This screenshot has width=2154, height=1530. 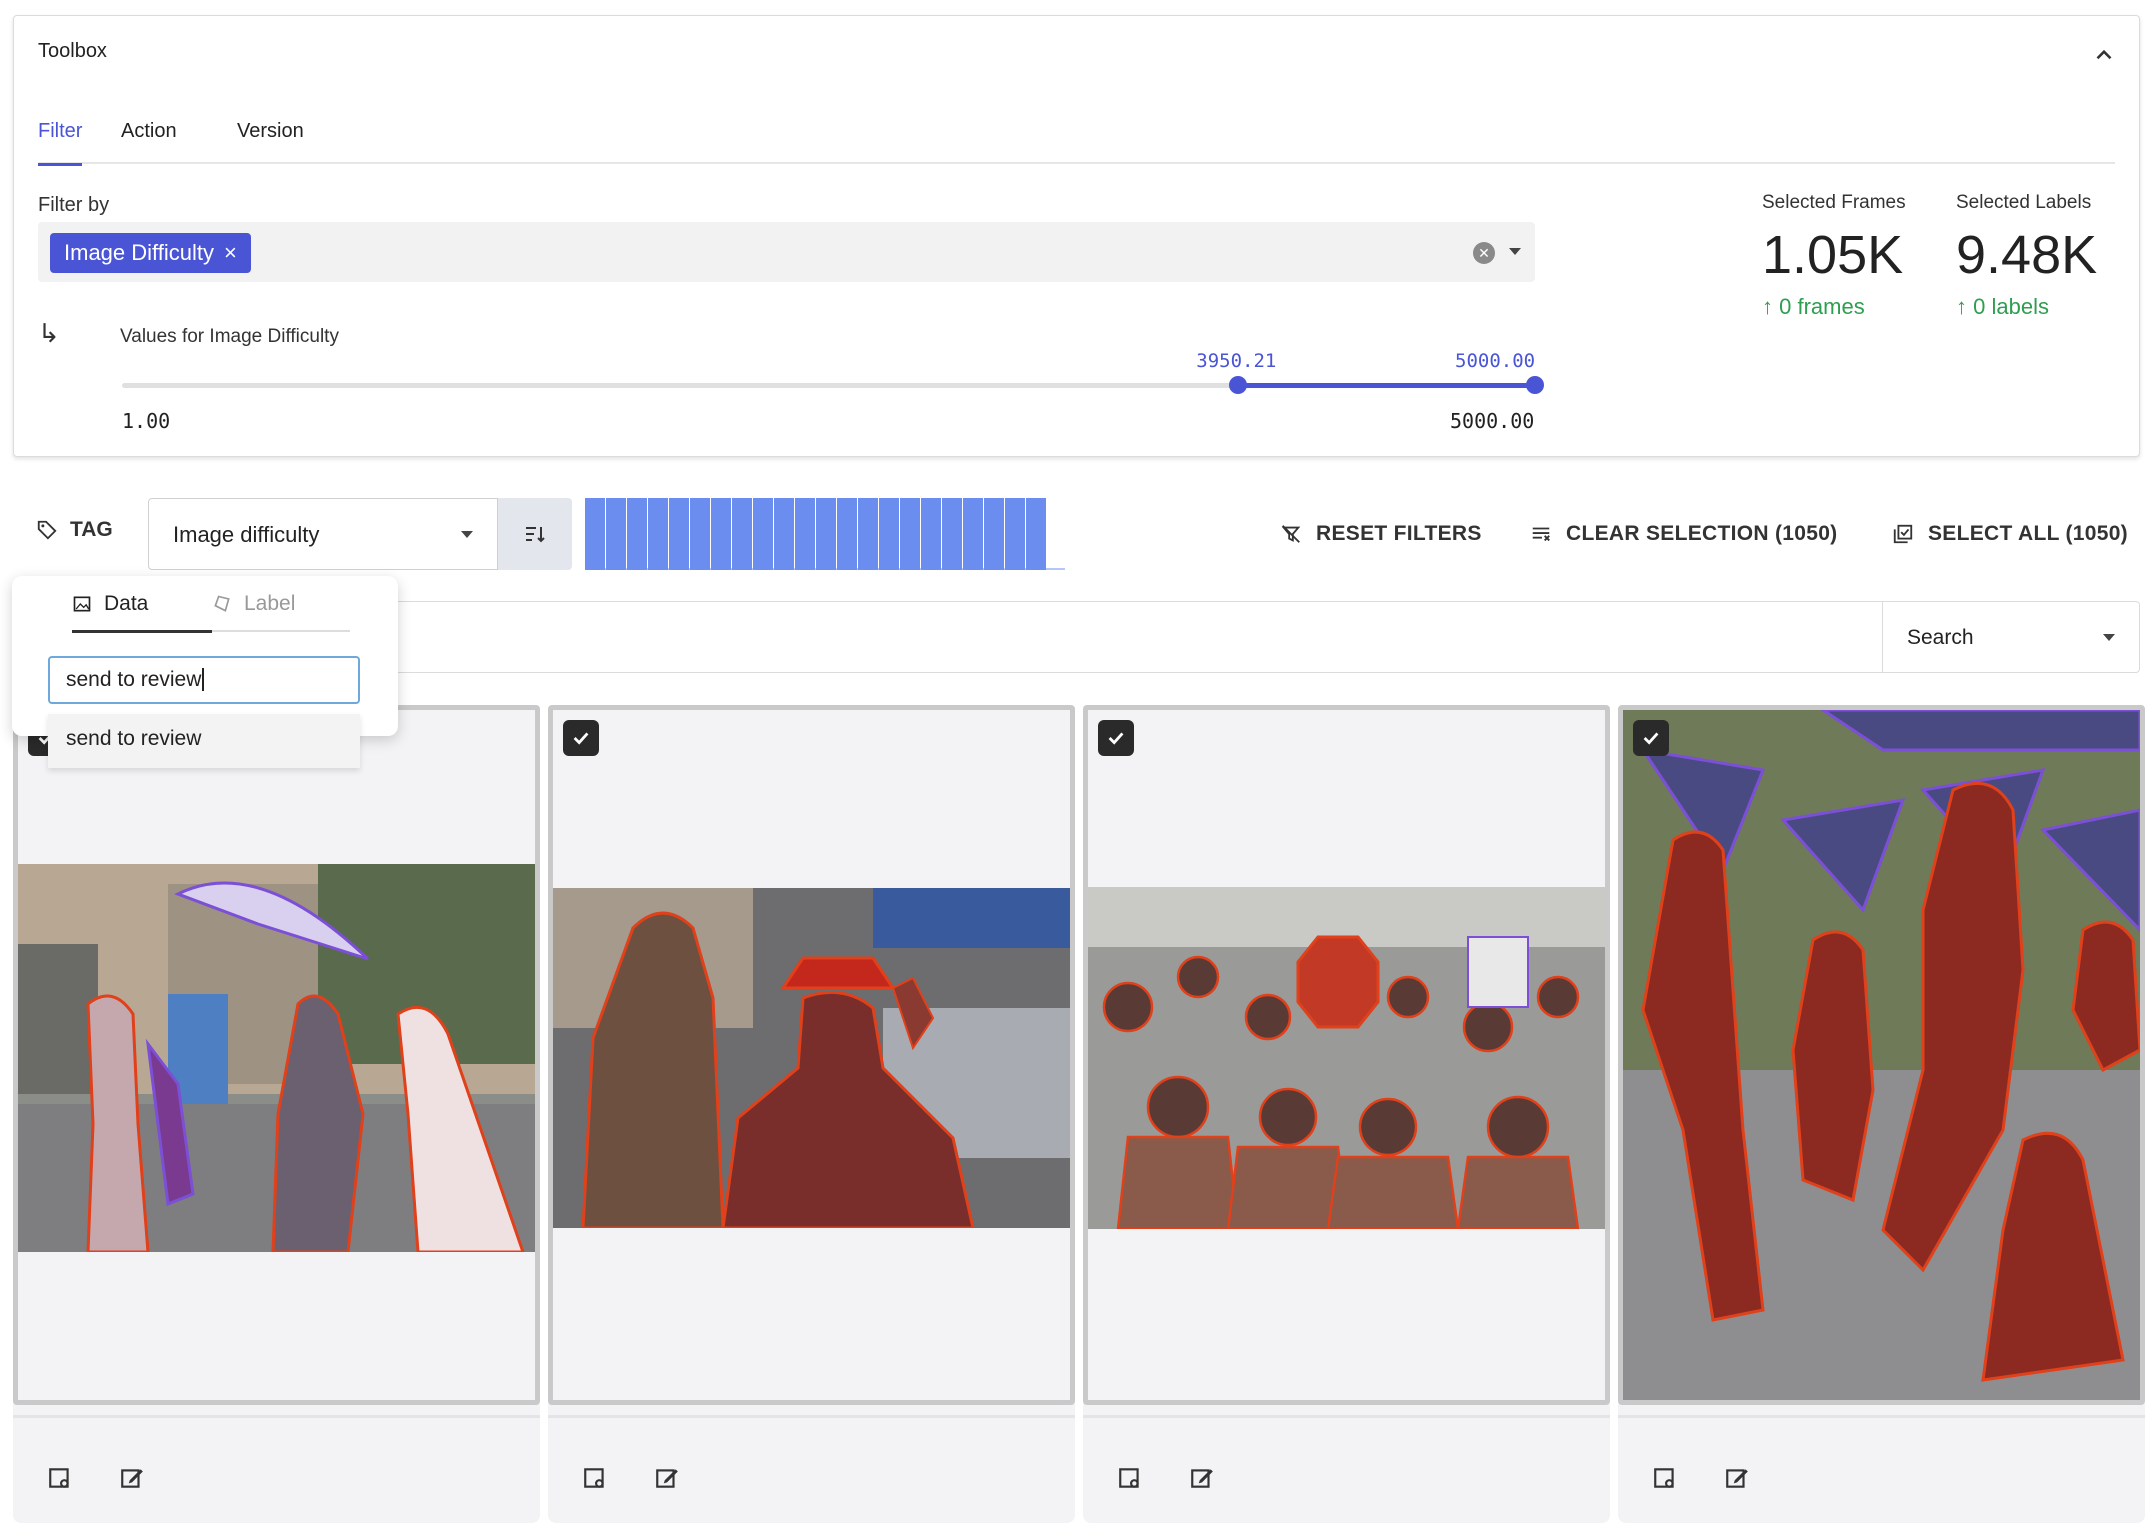 I want to click on image-icon, so click(x=82, y=604).